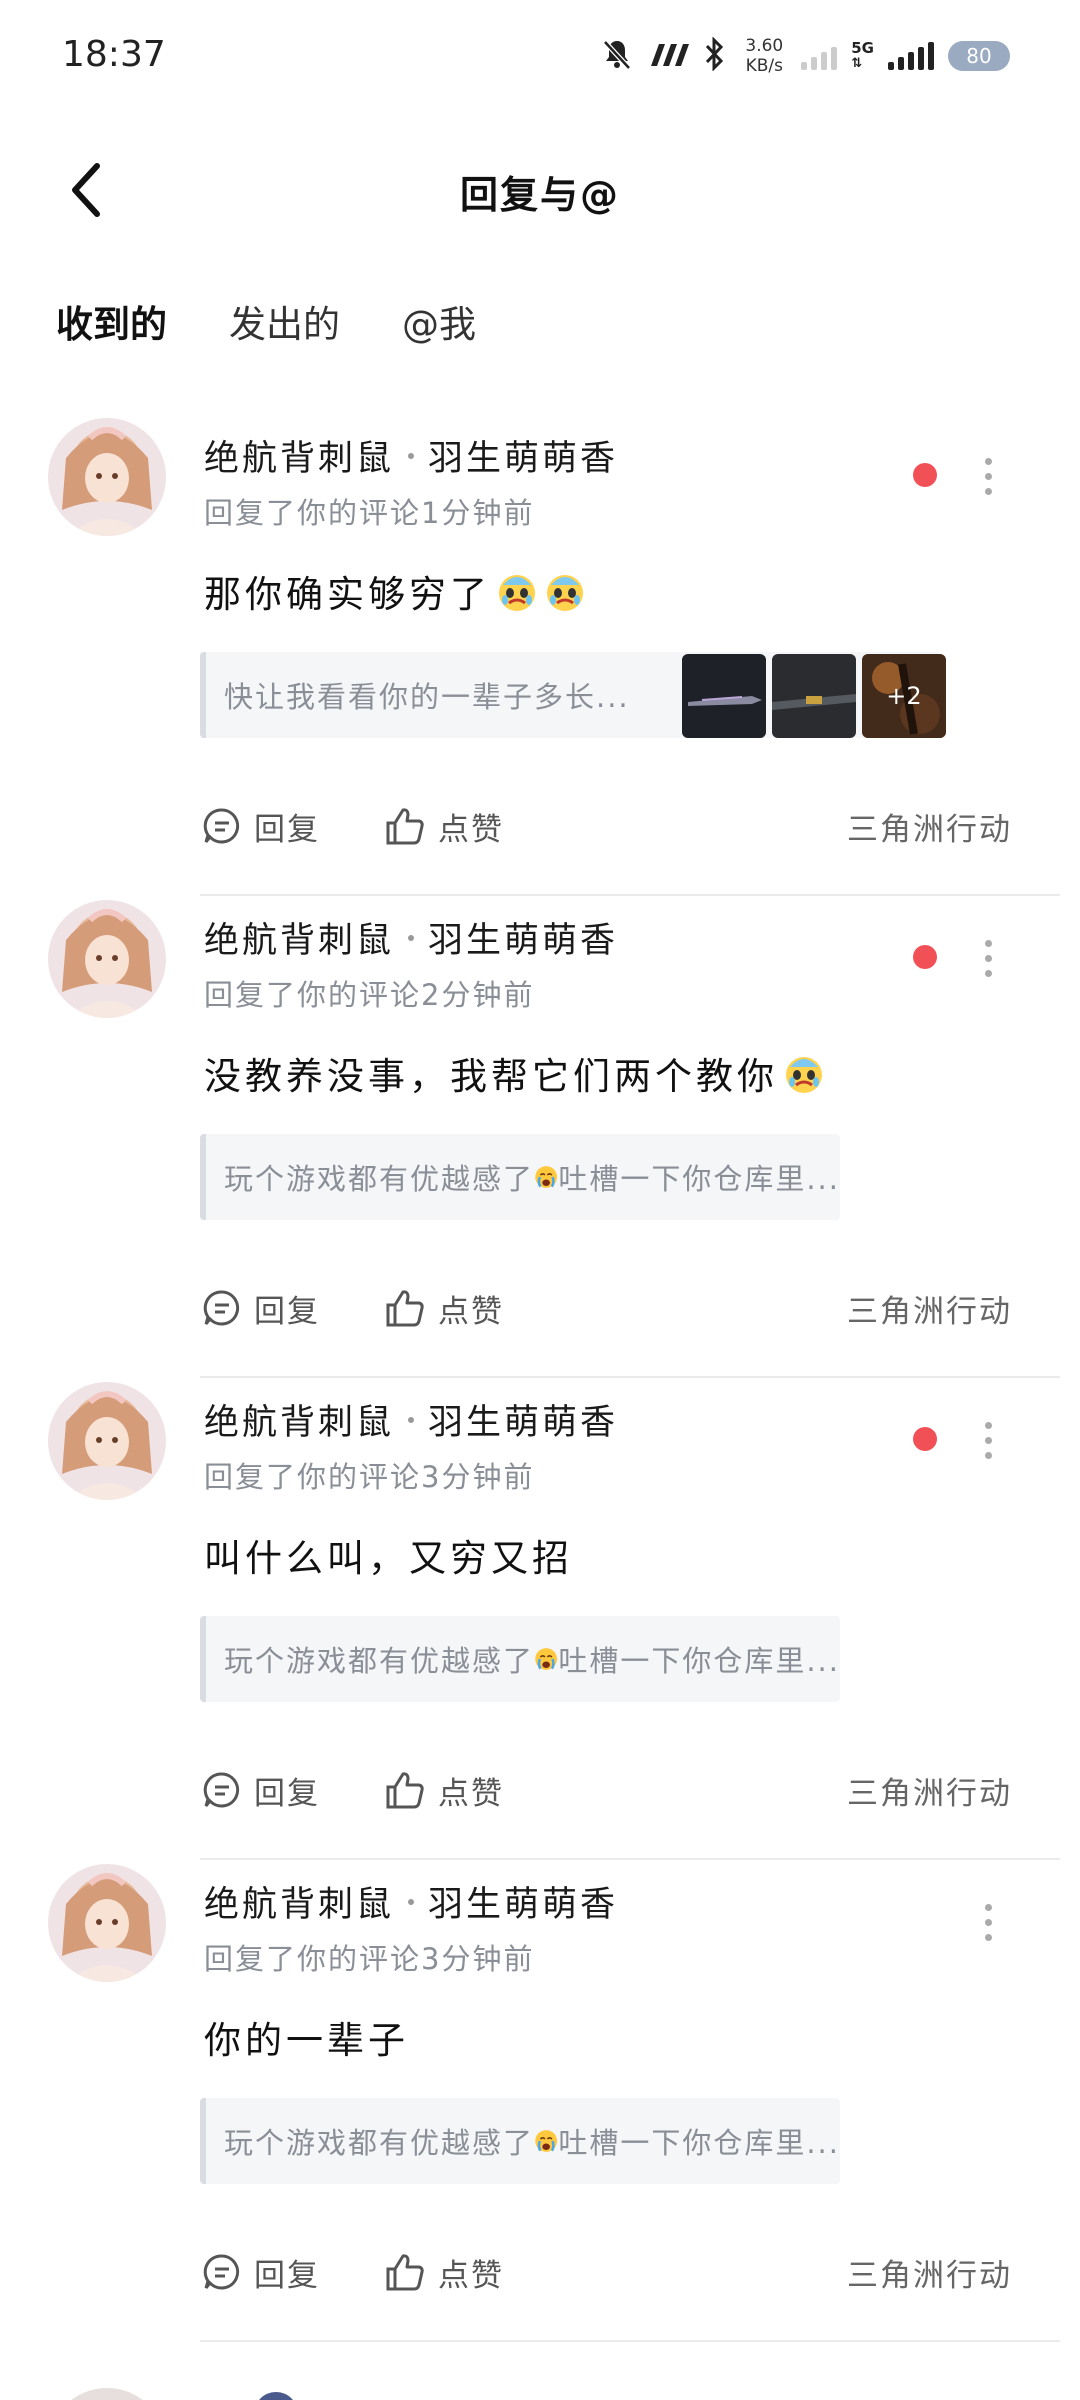  I want to click on signal-2-icon, so click(911, 56).